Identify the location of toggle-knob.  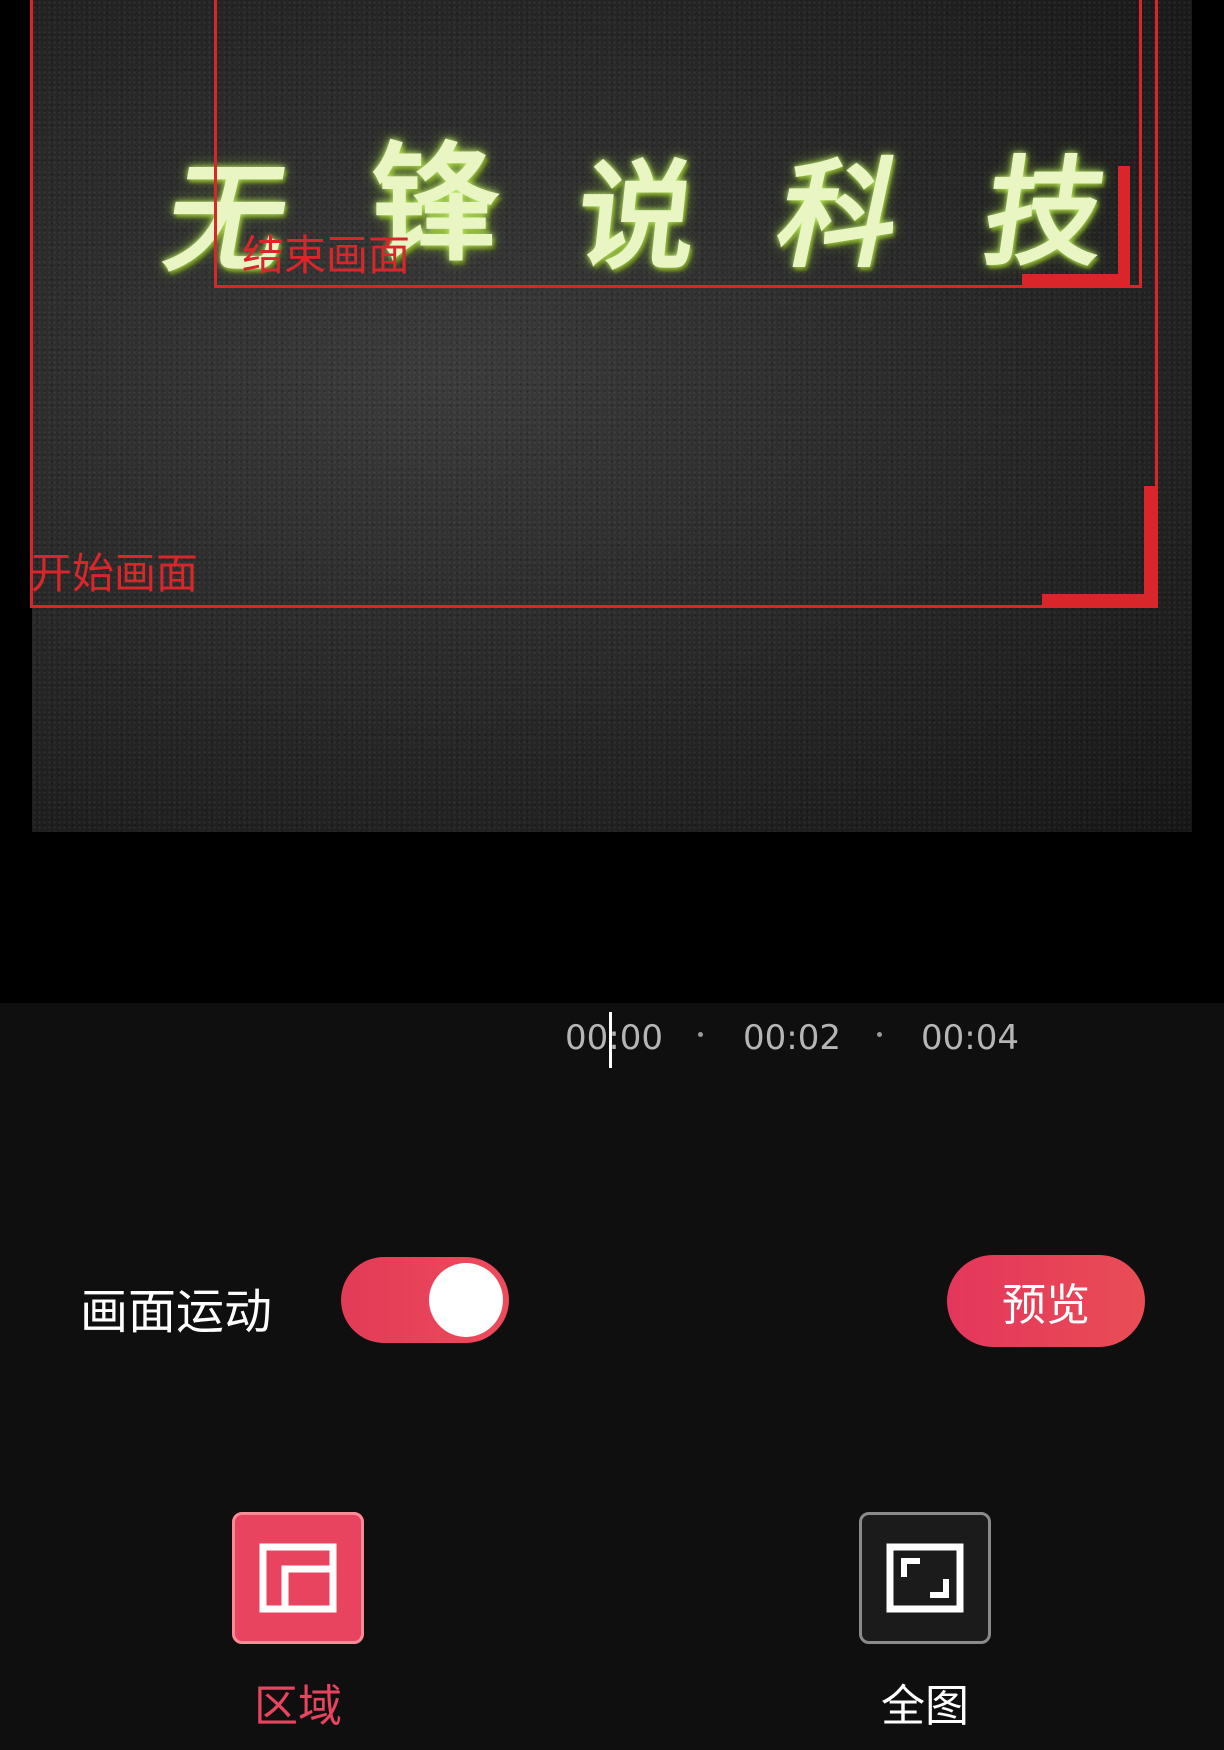
(466, 1300).